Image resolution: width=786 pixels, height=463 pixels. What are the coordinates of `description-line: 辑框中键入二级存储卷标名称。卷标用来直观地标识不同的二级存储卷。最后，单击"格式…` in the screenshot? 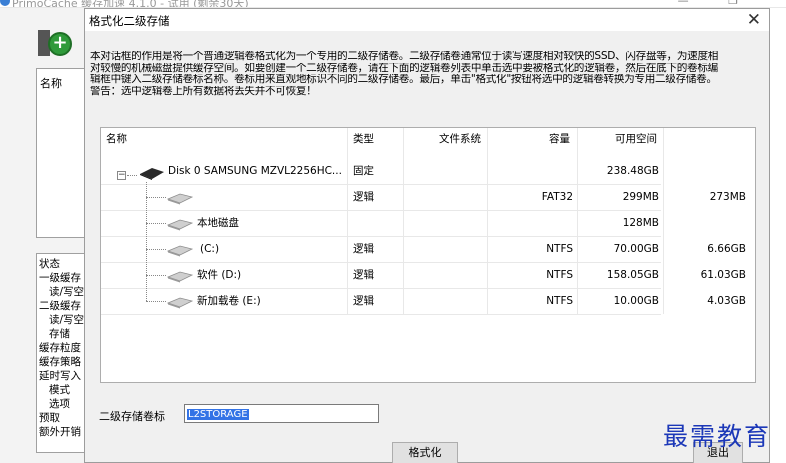 It's located at (403, 79).